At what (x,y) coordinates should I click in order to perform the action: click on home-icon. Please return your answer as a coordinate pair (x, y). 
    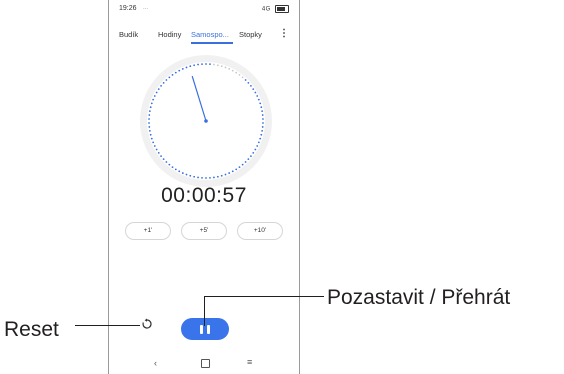
    Looking at the image, I should click on (205, 363).